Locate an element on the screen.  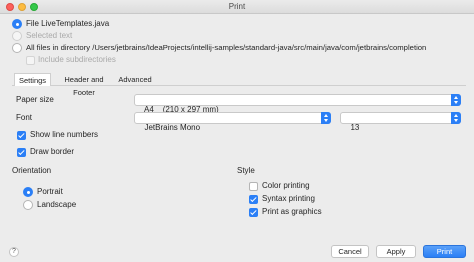
all-files-radio is located at coordinates (17, 48).